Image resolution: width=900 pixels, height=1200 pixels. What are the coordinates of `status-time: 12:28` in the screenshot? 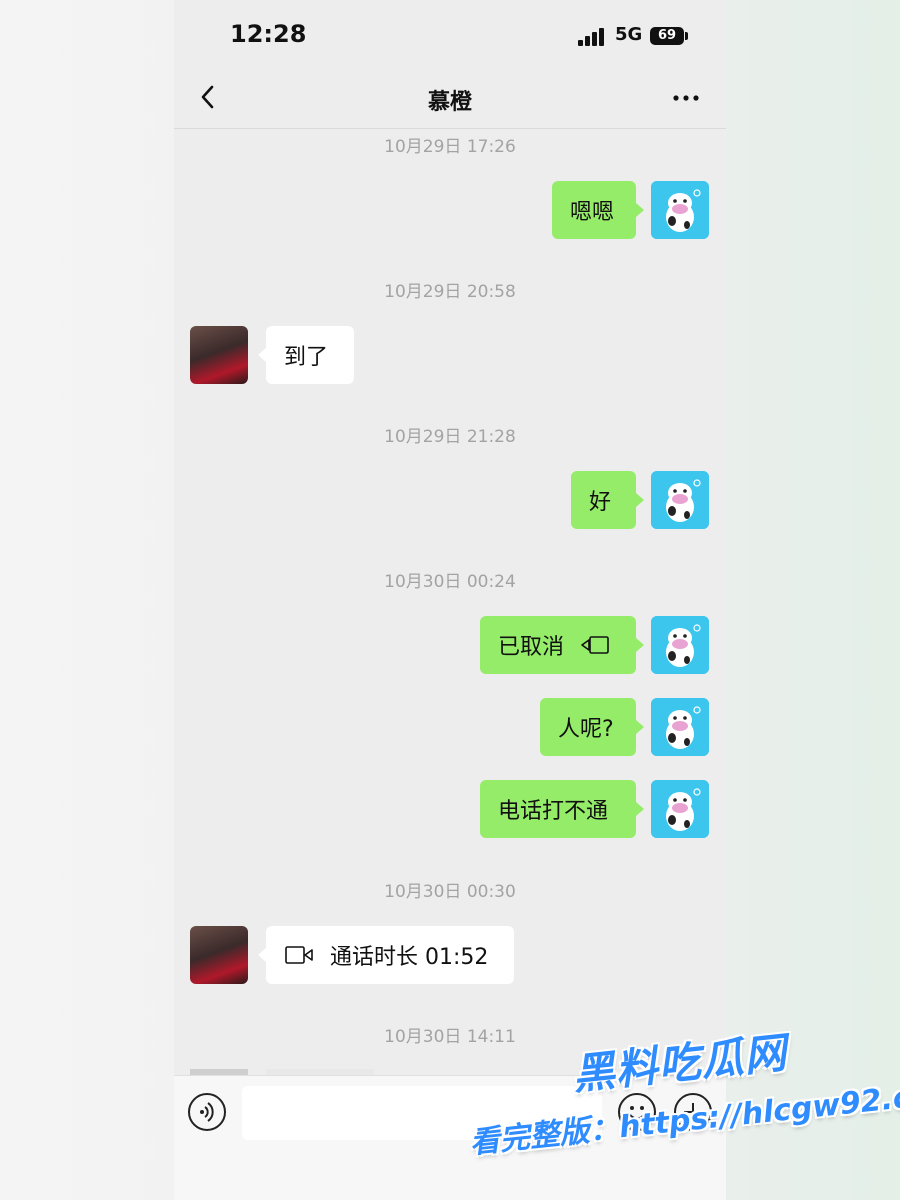 It's located at (268, 34).